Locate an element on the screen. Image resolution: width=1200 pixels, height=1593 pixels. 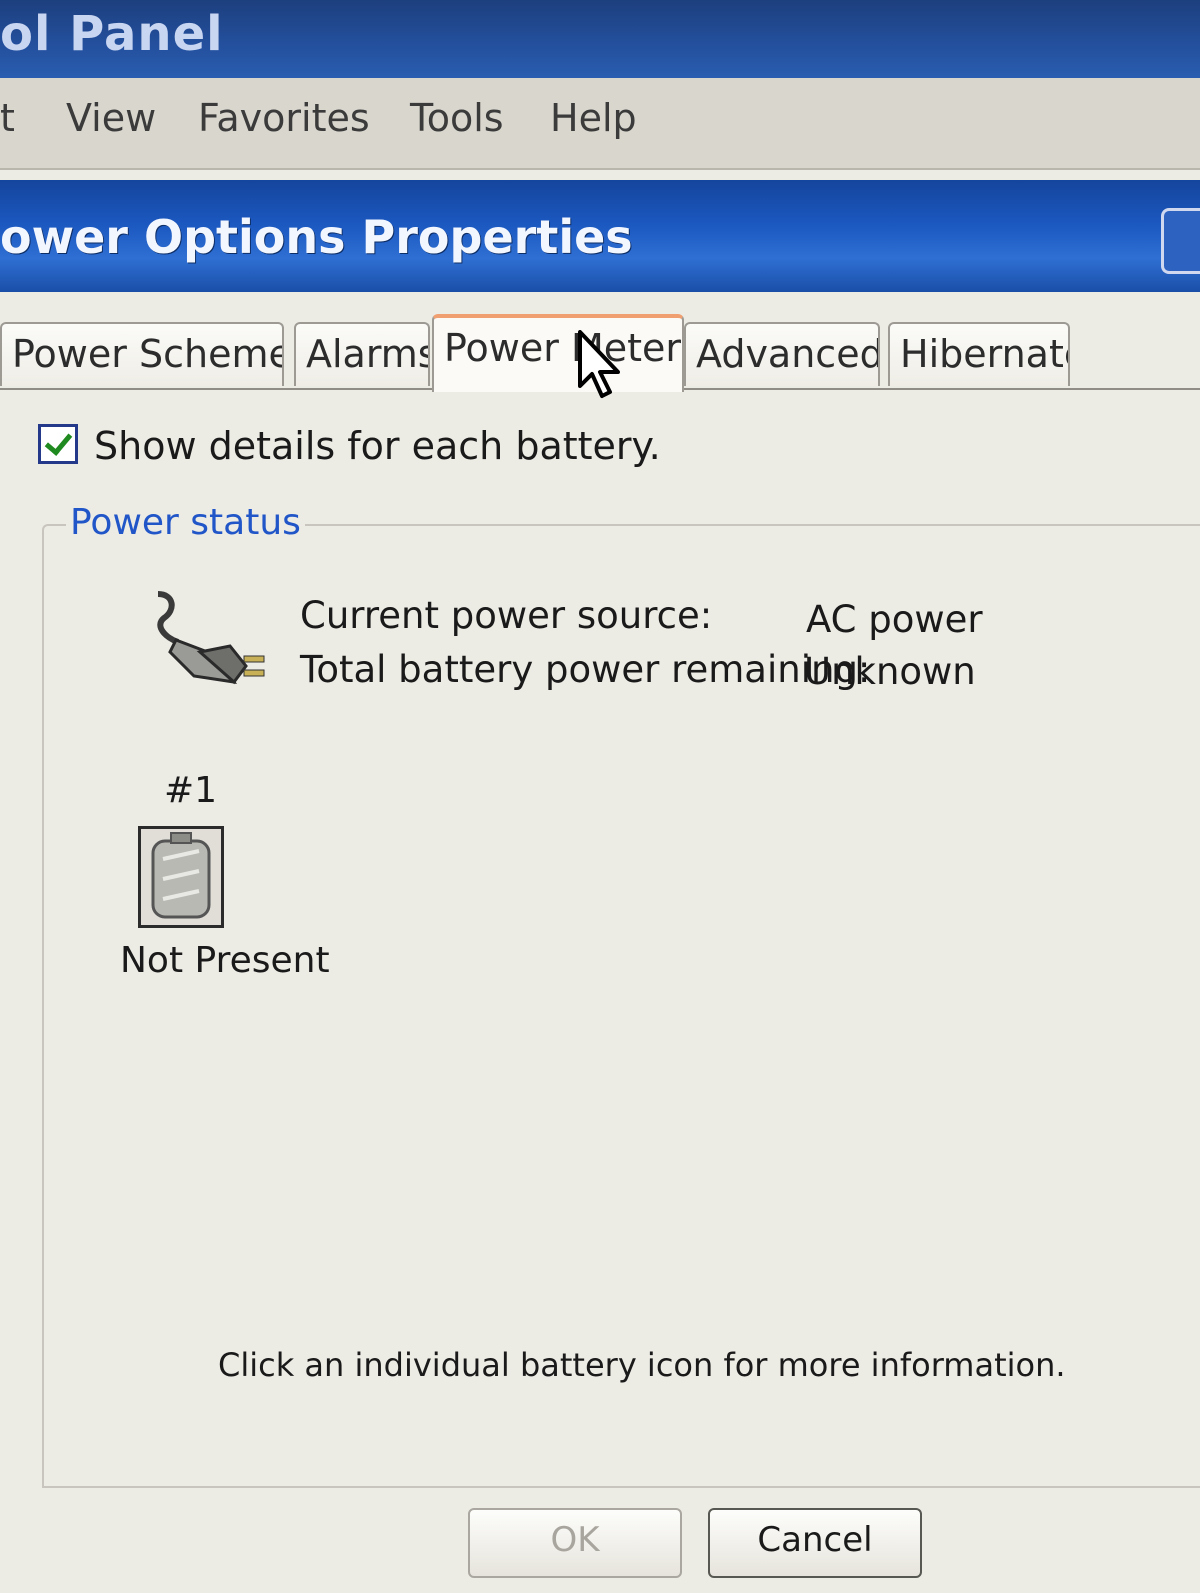
control-panel-titlebar: ol Panel is located at coordinates (600, 39).